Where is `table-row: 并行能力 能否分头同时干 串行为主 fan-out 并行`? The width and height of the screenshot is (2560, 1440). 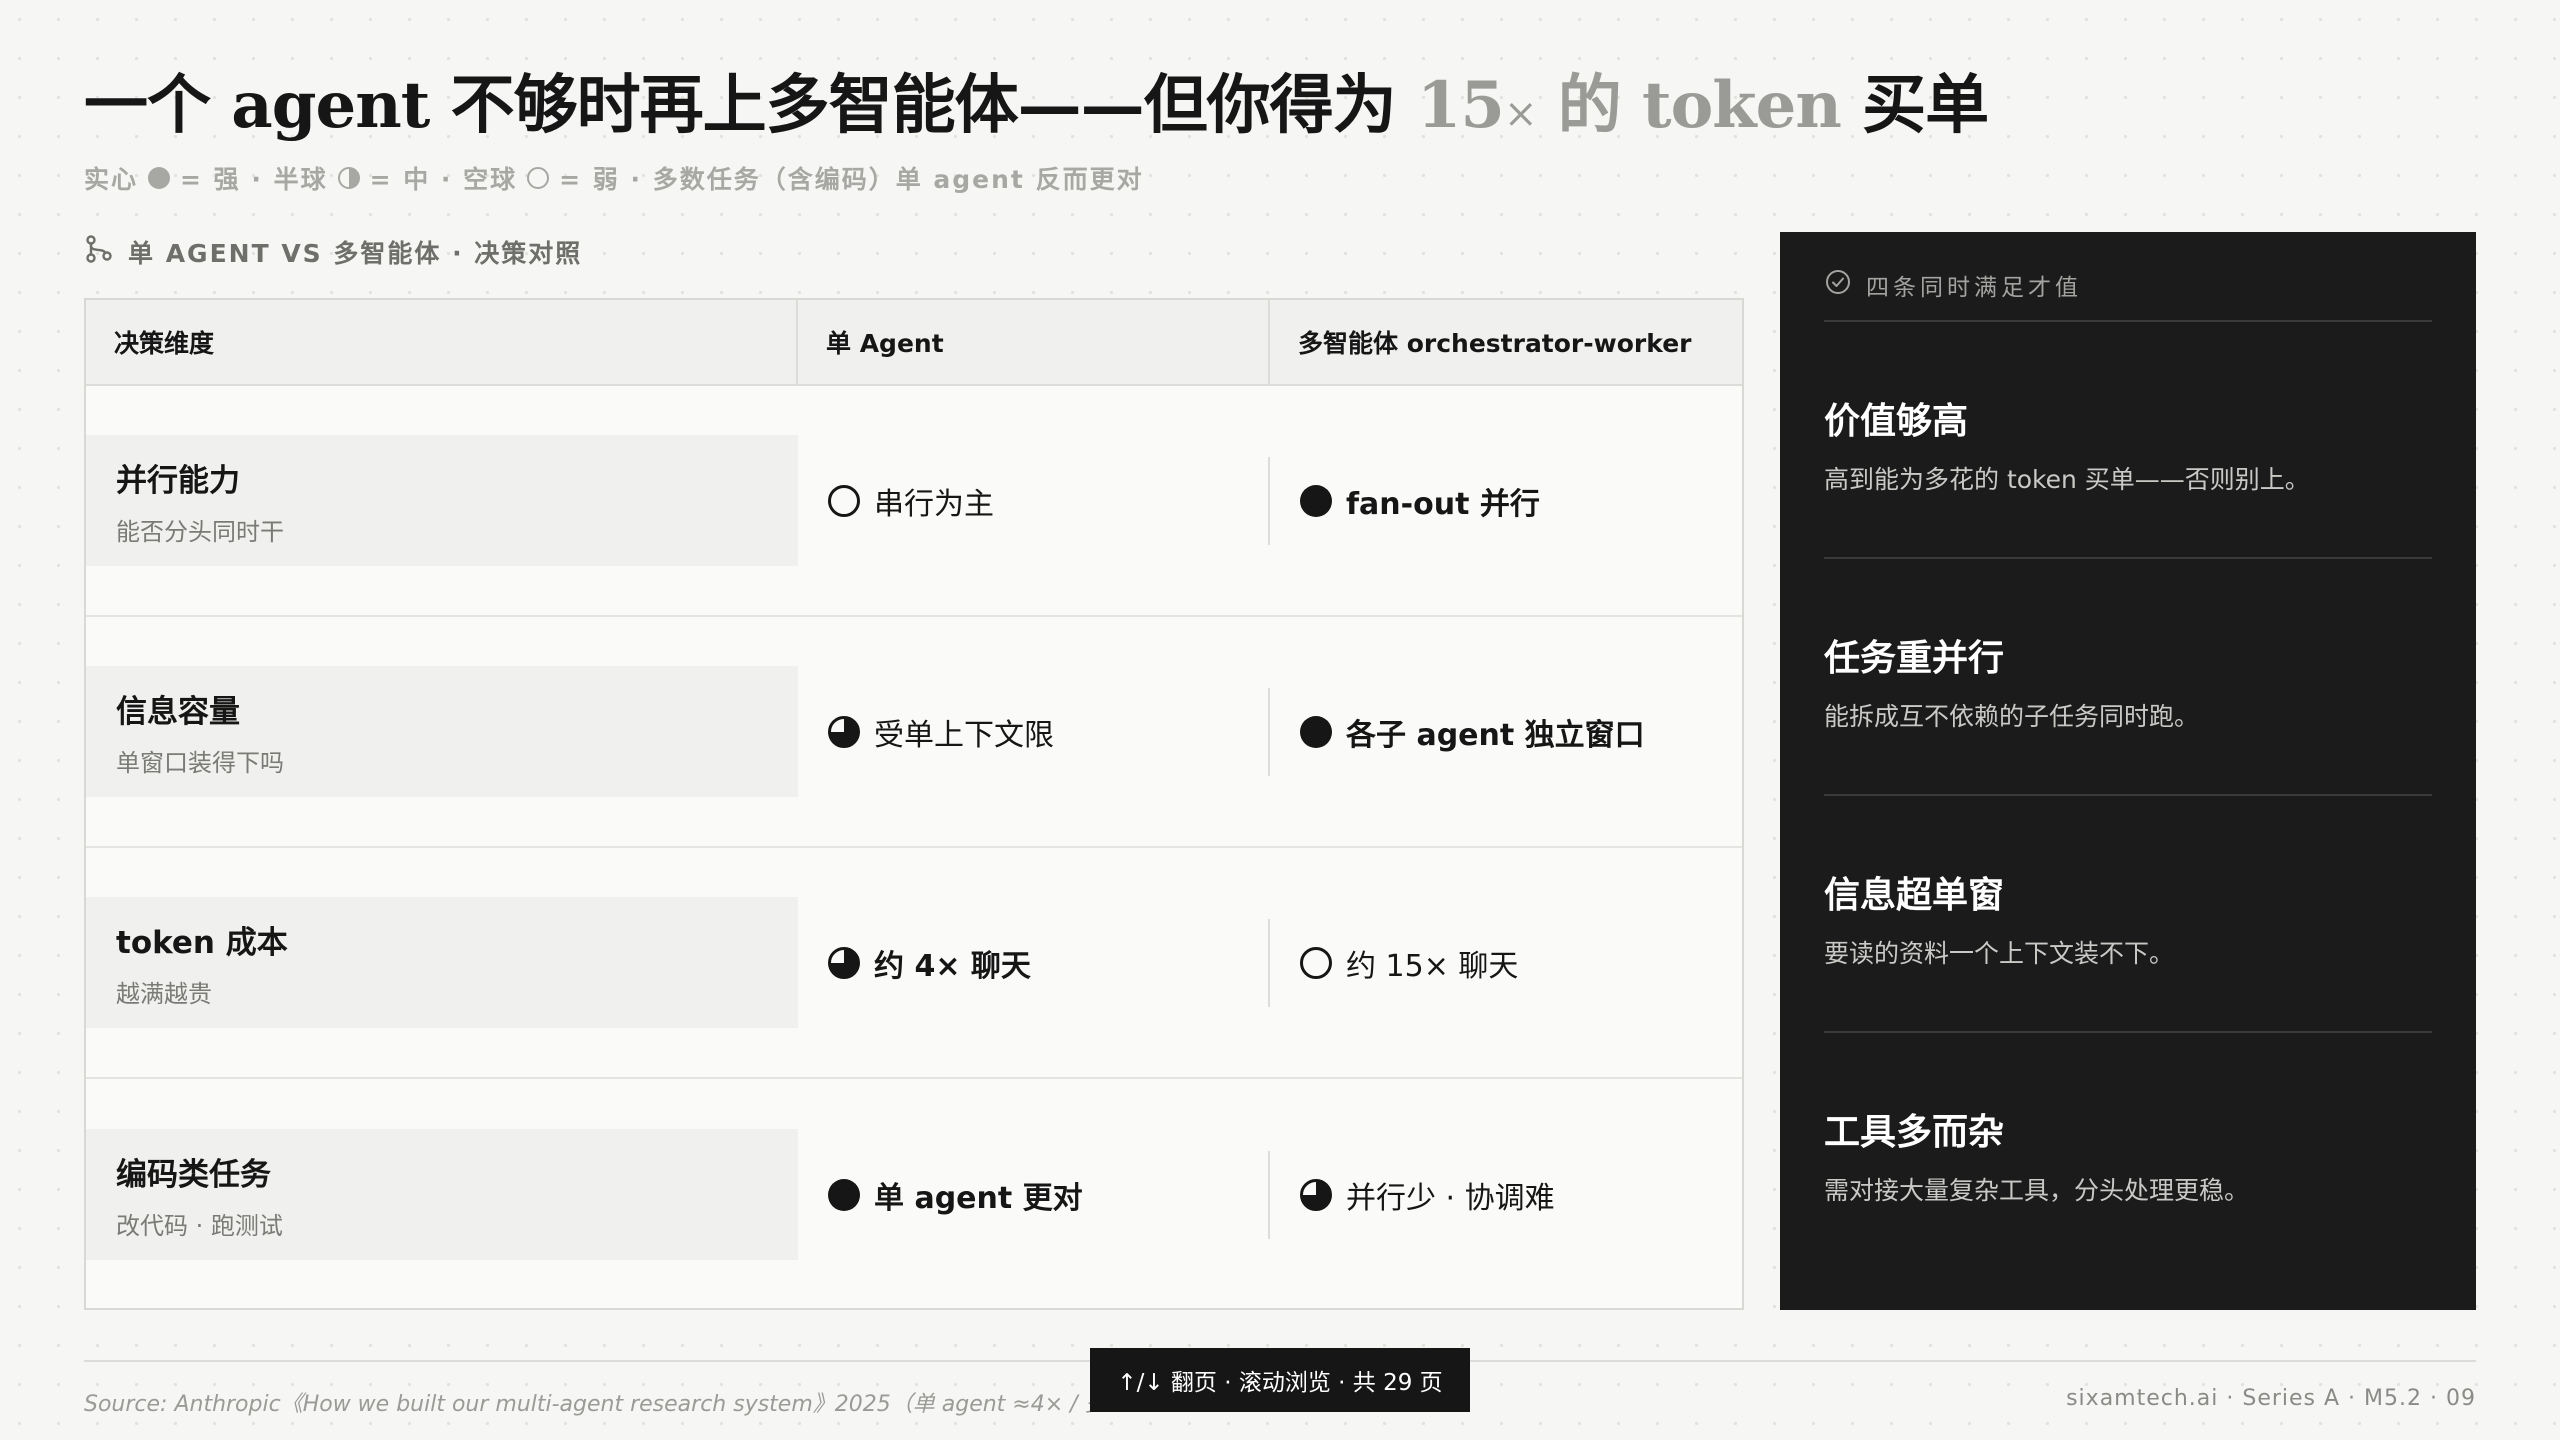 table-row: 并行能力 能否分头同时干 串行为主 fan-out 并行 is located at coordinates (914, 501).